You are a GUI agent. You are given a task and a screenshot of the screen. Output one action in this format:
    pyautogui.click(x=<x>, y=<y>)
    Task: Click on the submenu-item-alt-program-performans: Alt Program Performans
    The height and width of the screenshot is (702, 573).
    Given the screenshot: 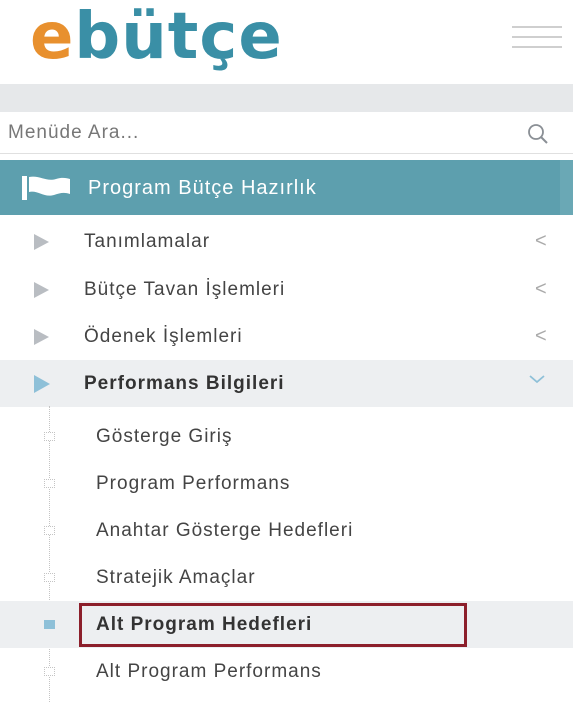 What is the action you would take?
    pyautogui.click(x=286, y=671)
    